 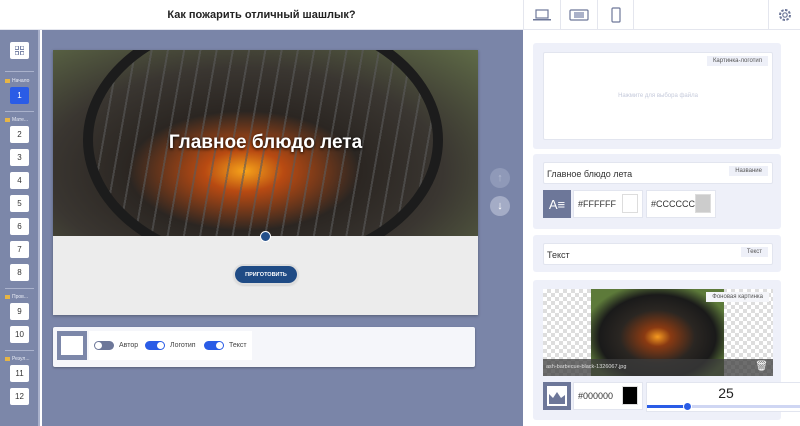 I want to click on toggle-label: Автор, so click(x=129, y=345).